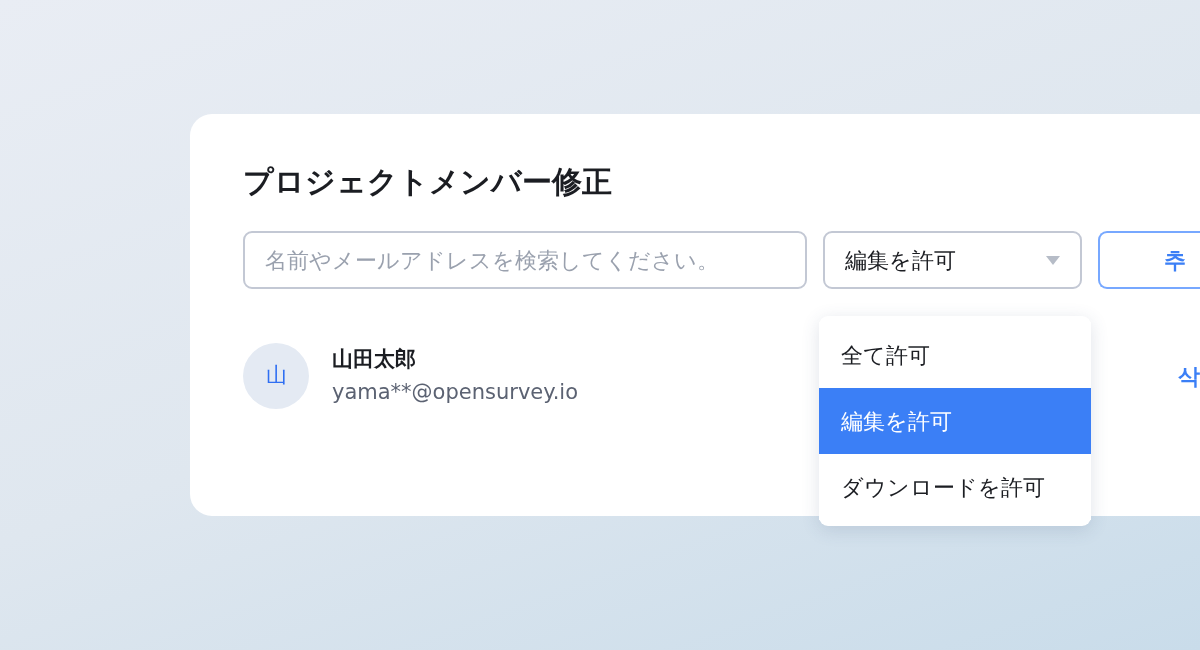 This screenshot has height=650, width=1200. What do you see at coordinates (952, 260) in the screenshot?
I see `permission-dropdown: 編集を許可` at bounding box center [952, 260].